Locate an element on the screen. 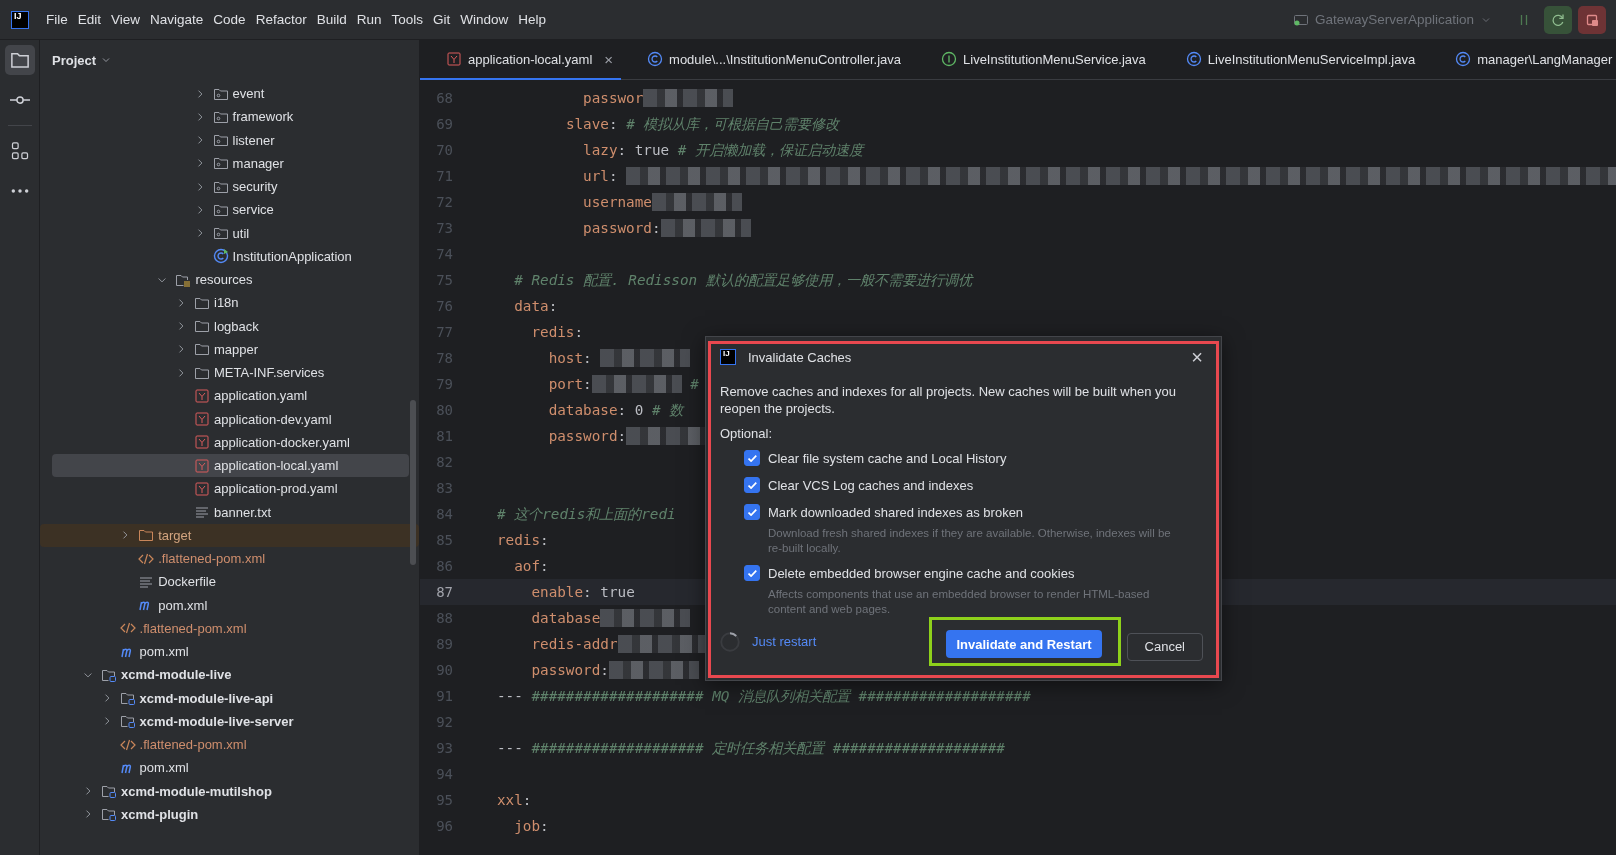 This screenshot has height=855, width=1616. tree-item: banner.txt is located at coordinates (230, 512).